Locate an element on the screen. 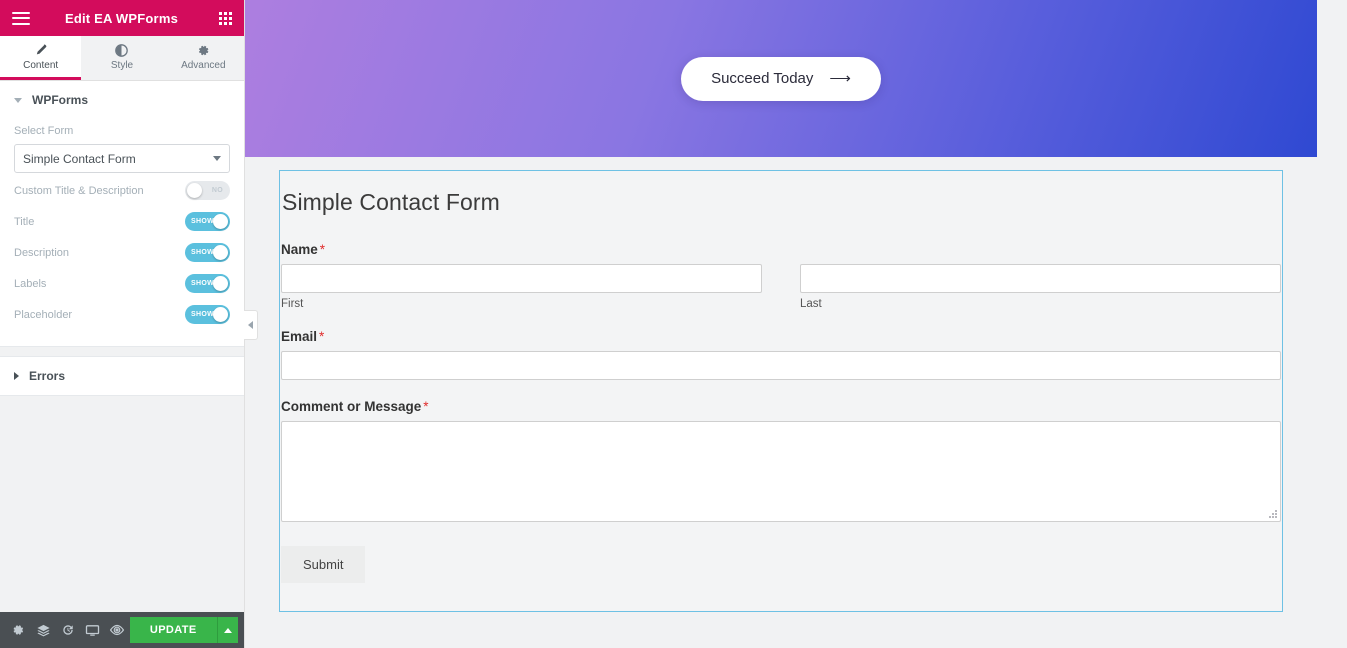 The height and width of the screenshot is (648, 1347). name-last-col: Last is located at coordinates (1040, 287).